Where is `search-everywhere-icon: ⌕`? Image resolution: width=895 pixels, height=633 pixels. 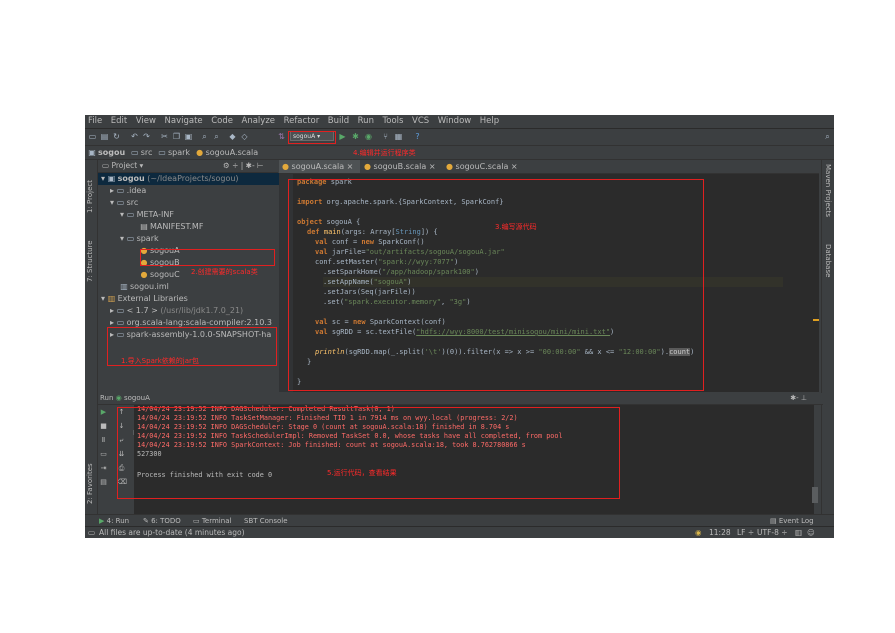 search-everywhere-icon: ⌕ is located at coordinates (827, 136).